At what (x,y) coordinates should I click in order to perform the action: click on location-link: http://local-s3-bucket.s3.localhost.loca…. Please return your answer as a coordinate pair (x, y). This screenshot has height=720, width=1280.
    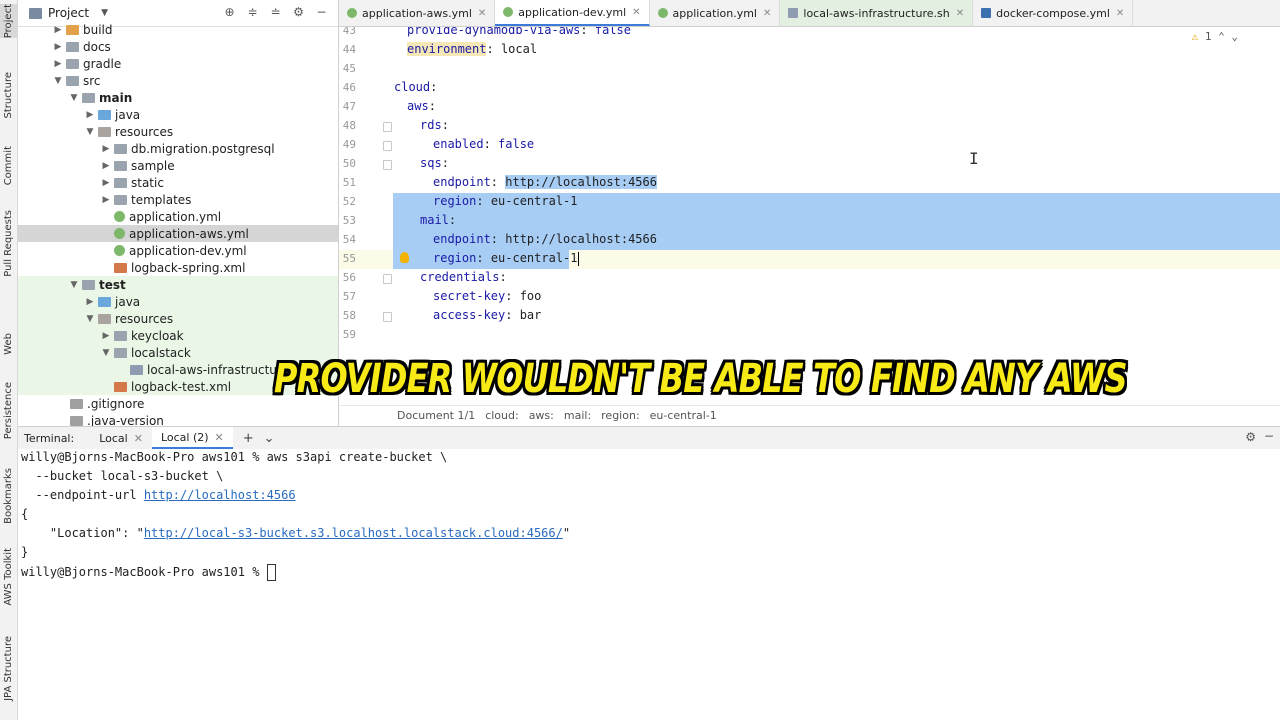
    Looking at the image, I should click on (353, 533).